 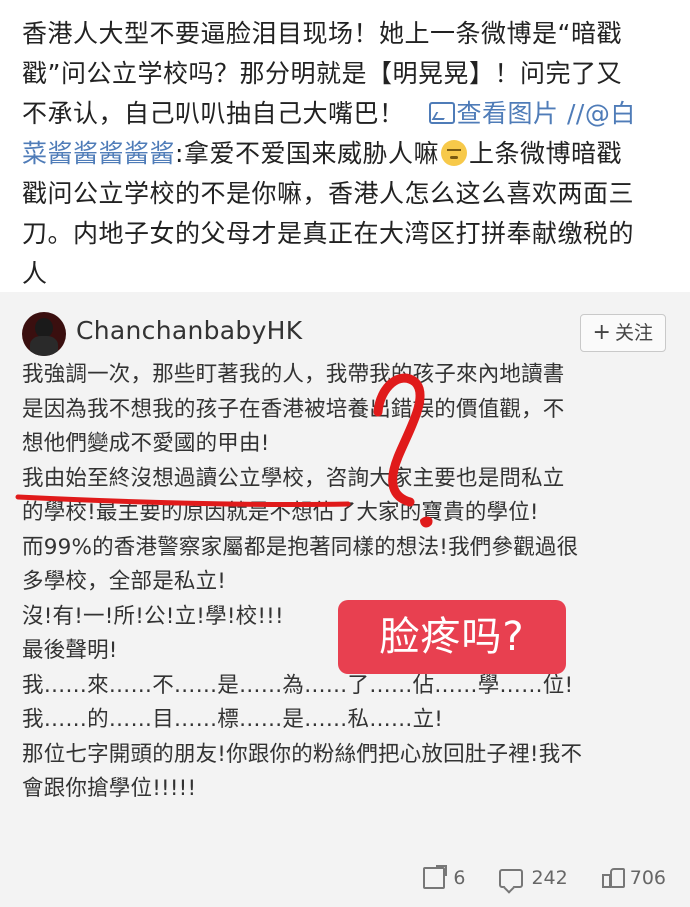 What do you see at coordinates (322, 33) in the screenshot?
I see `post-line: 香港人大型不要逼脸泪目现场！她上一条微博是“暗戳` at bounding box center [322, 33].